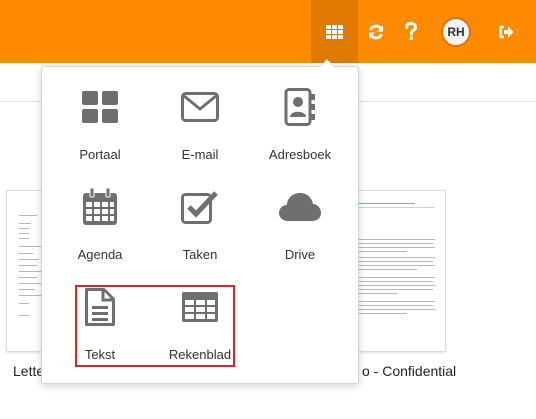 The image size is (536, 419). I want to click on app-label: Taken, so click(200, 254).